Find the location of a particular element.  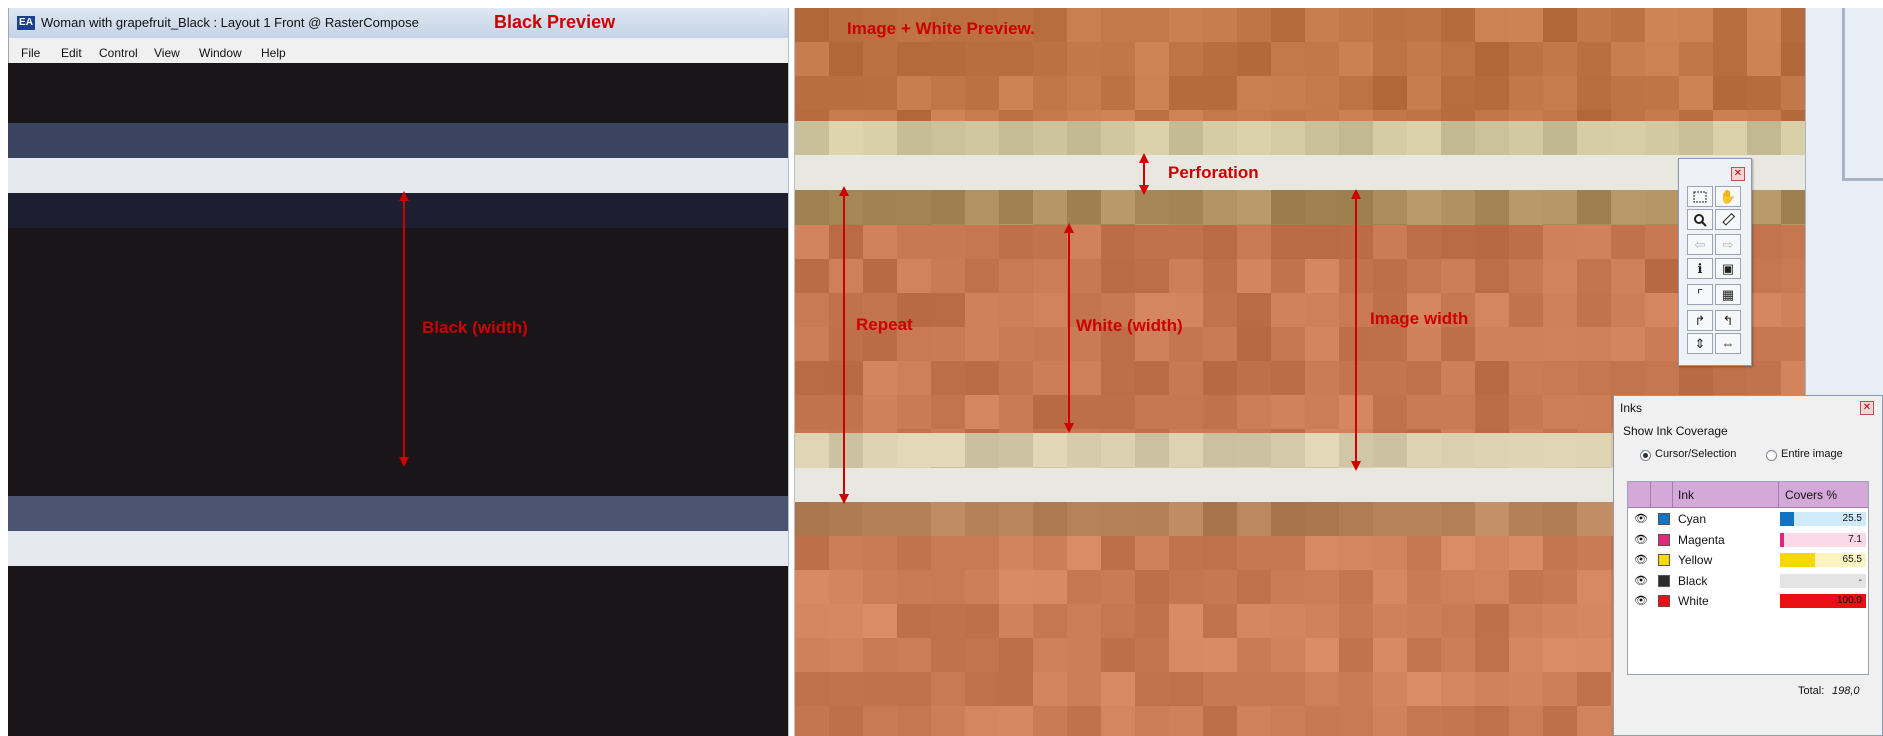

ink-name: Yellow is located at coordinates (1695, 560).